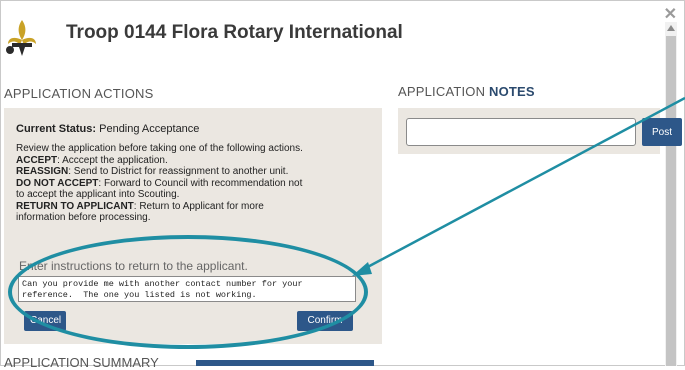 The height and width of the screenshot is (370, 685). I want to click on action-accept: ACCEPT: Acccept the application., so click(196, 161).